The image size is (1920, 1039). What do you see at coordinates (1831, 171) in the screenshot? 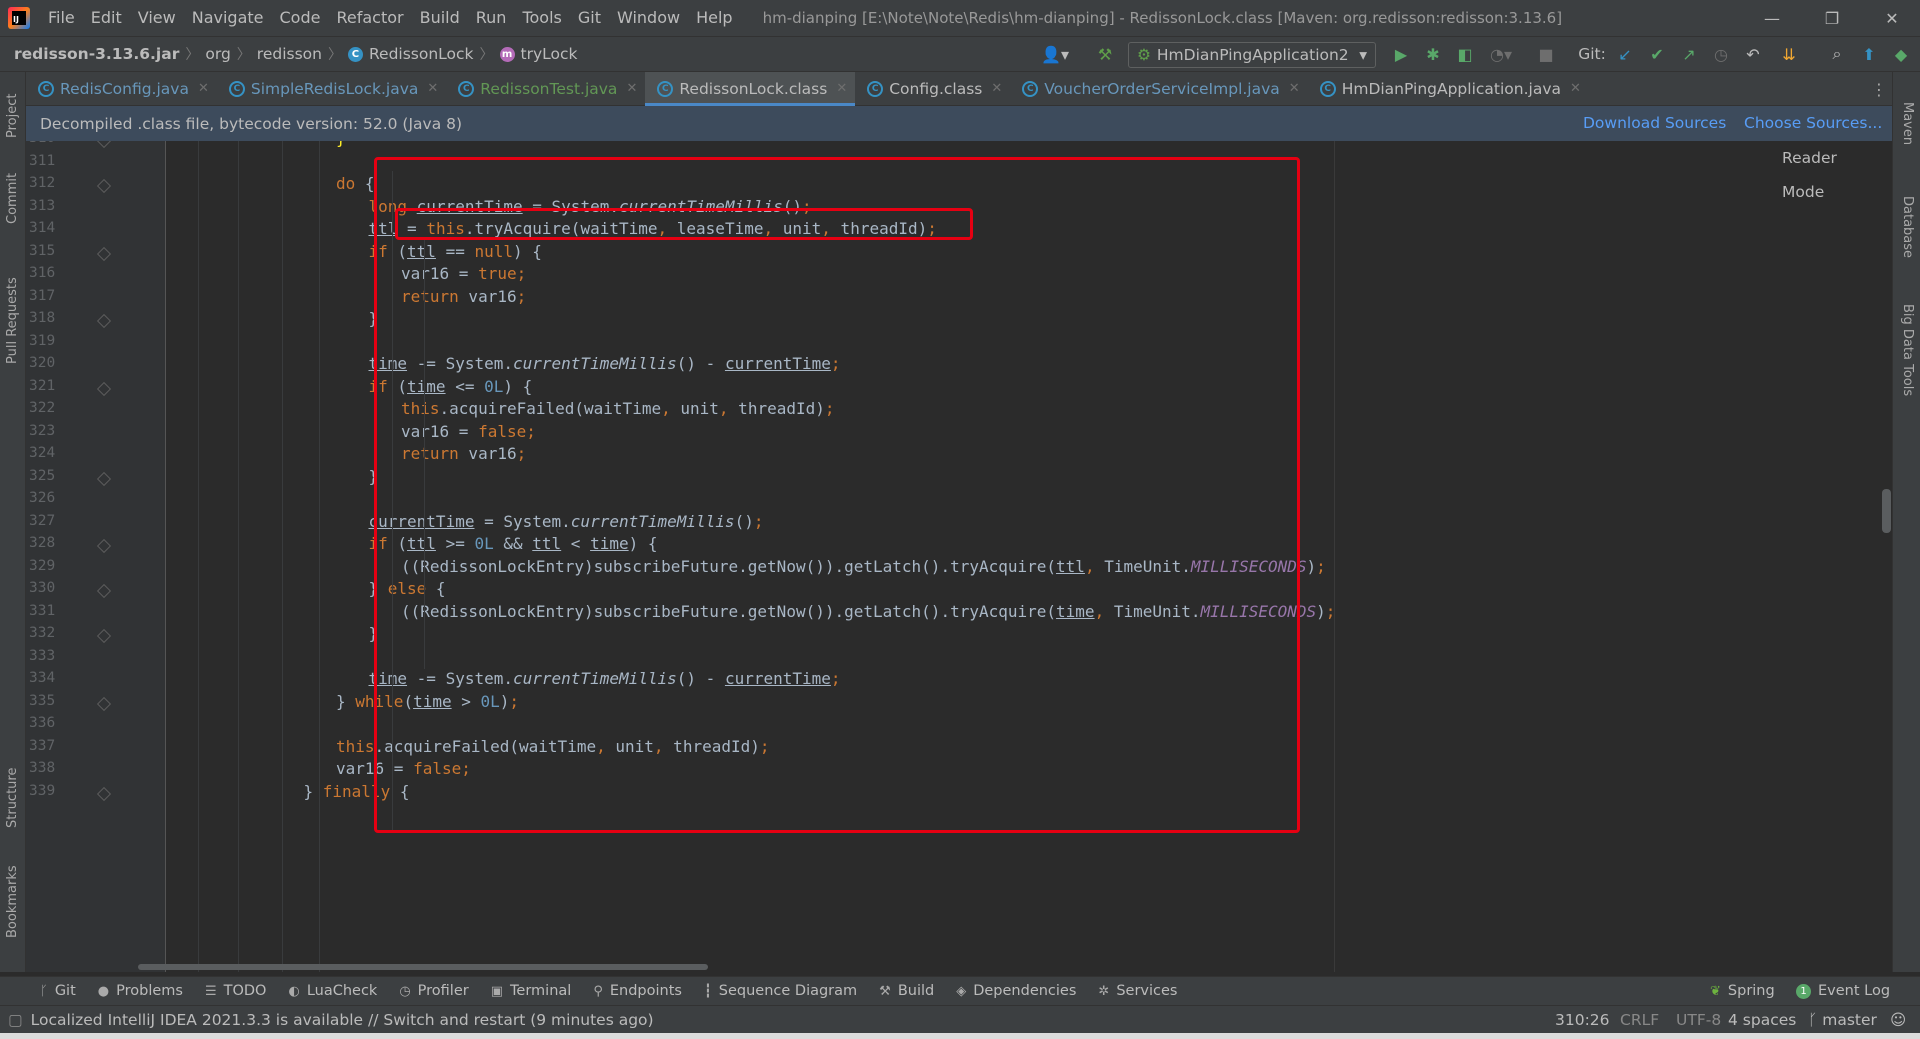
I see `reader-mode-button: Reader Mode` at bounding box center [1831, 171].